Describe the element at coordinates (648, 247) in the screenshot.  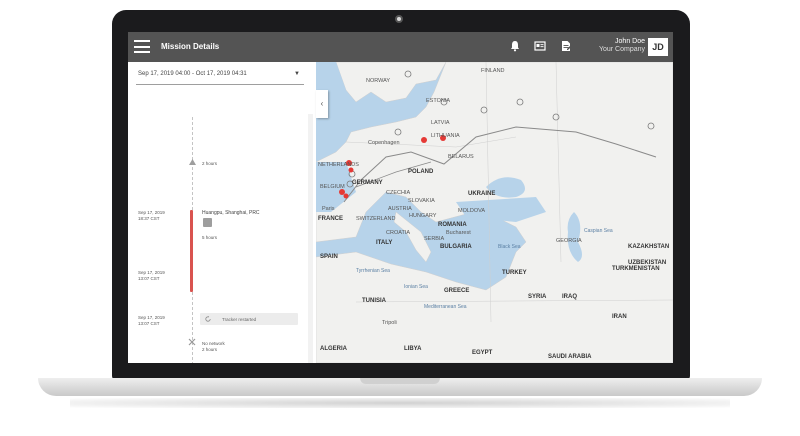
I see `map-label-kazakhstan: KAZAKHSTAN` at that location.